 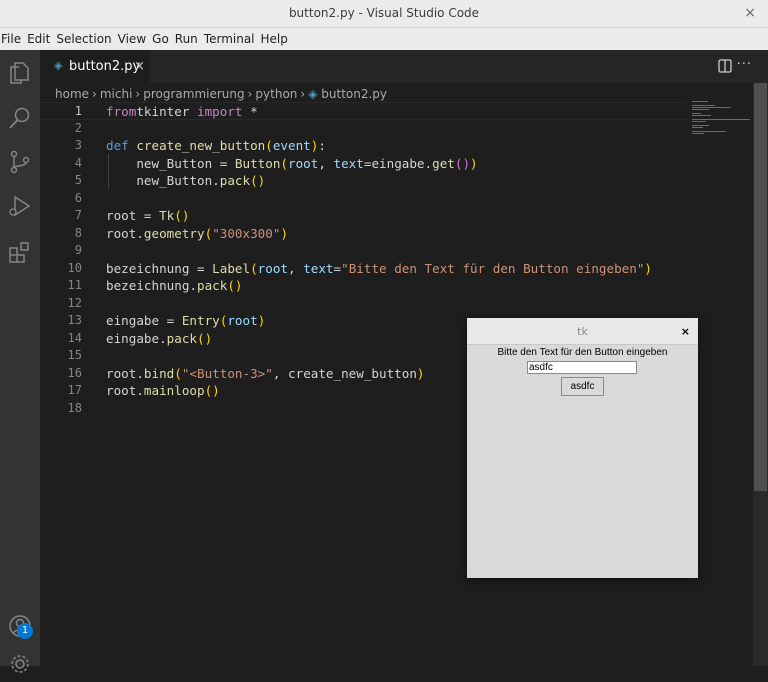 I want to click on menu-selection: Selection, so click(x=83, y=39).